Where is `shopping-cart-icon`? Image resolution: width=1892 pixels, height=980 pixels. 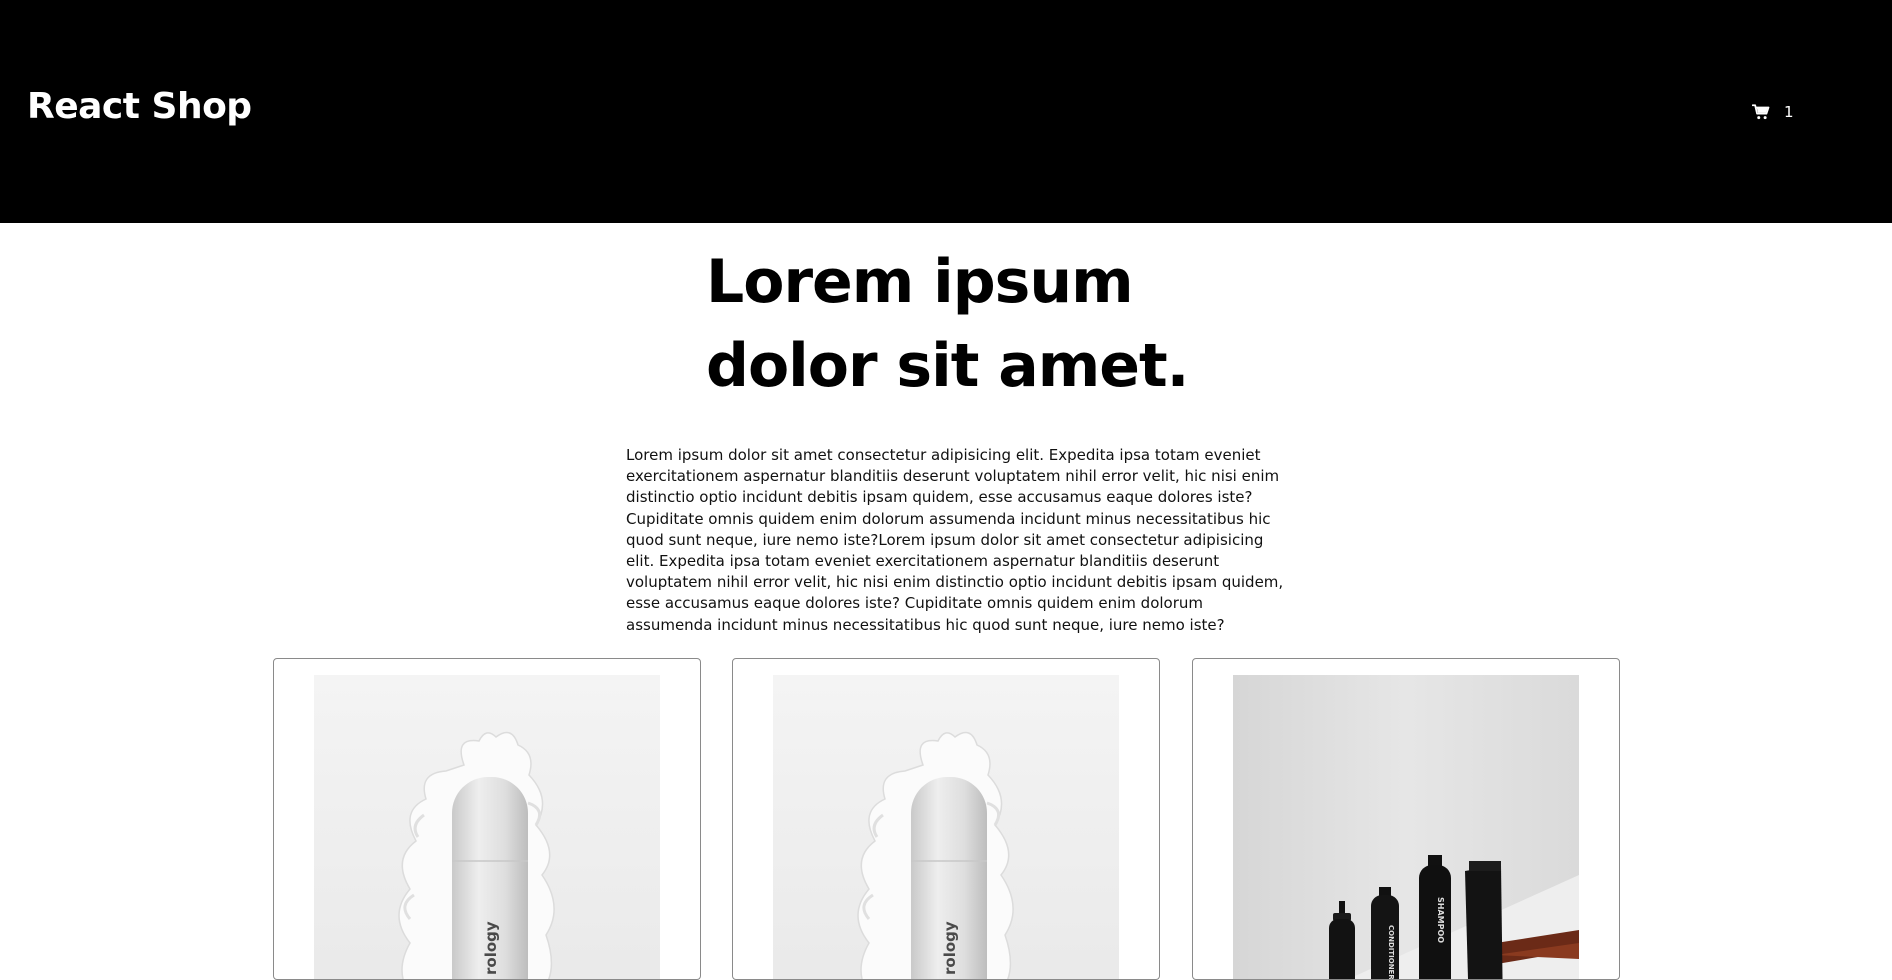
shopping-cart-icon is located at coordinates (1761, 112).